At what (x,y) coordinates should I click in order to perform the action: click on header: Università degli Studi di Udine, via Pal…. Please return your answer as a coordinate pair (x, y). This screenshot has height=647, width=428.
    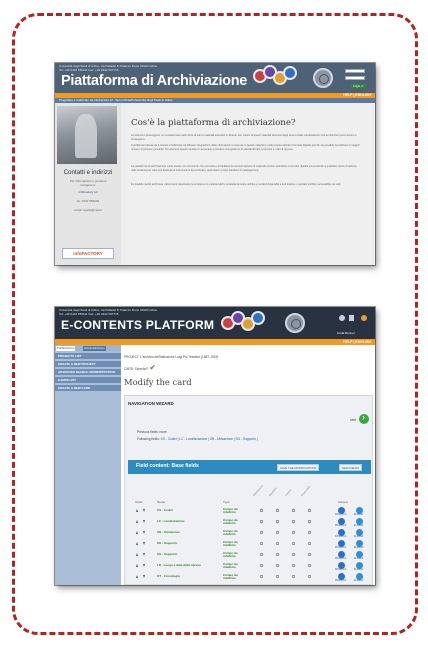
    Looking at the image, I should click on (215, 323).